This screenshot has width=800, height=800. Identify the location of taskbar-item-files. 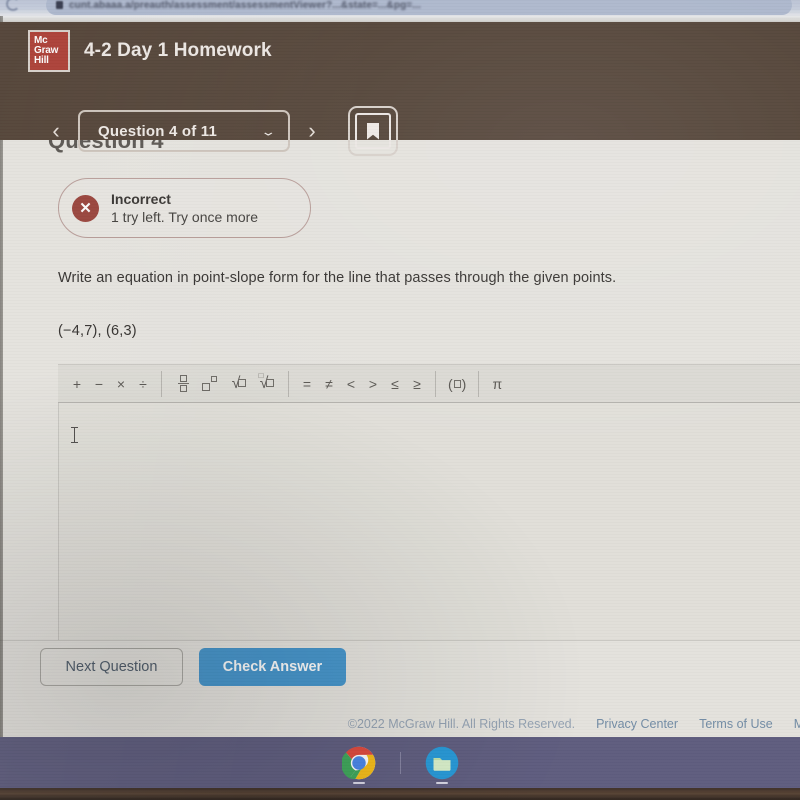
(442, 764).